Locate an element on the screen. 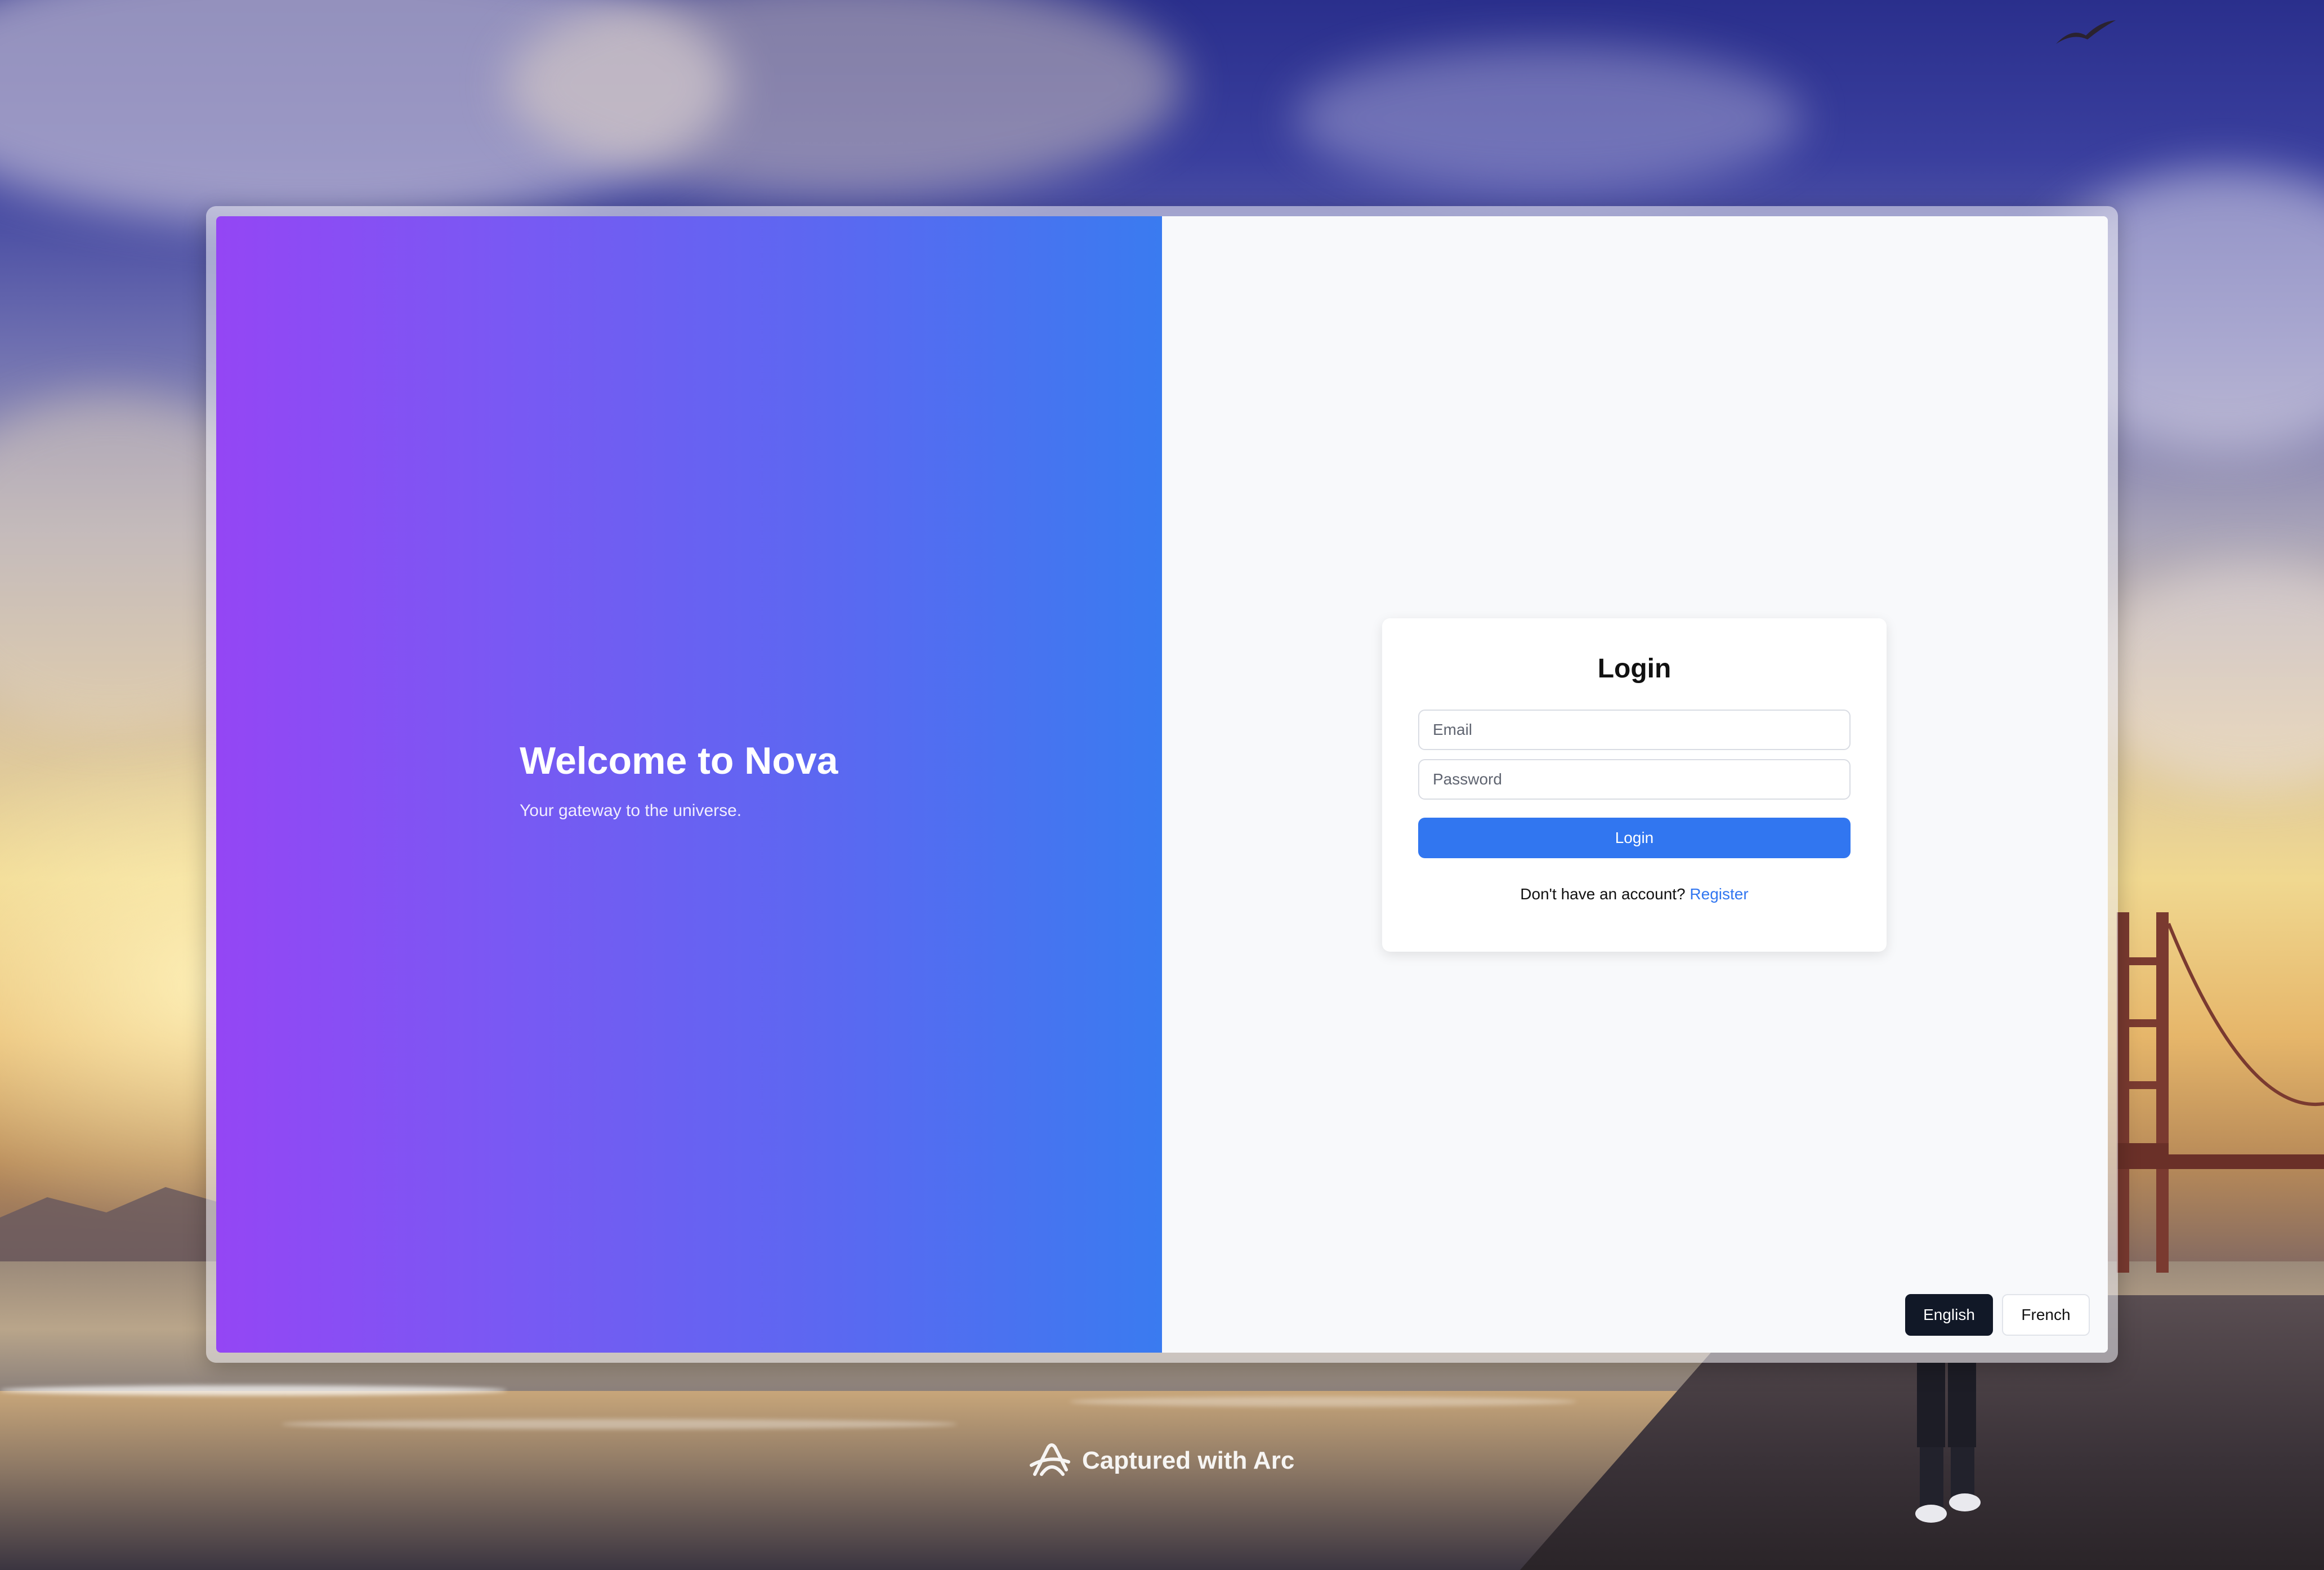 Image resolution: width=2324 pixels, height=1570 pixels. arc-caption: Captured with Arc is located at coordinates (1162, 1461).